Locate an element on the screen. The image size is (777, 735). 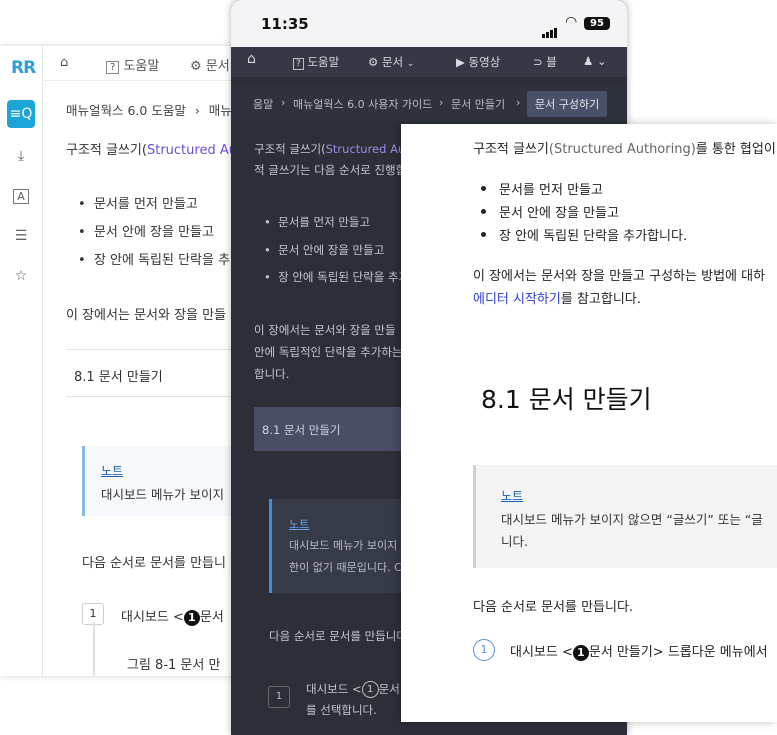
breadcrumb-item: 매뉴얼웍스 6.0 사용자 가이드 is located at coordinates (362, 104).